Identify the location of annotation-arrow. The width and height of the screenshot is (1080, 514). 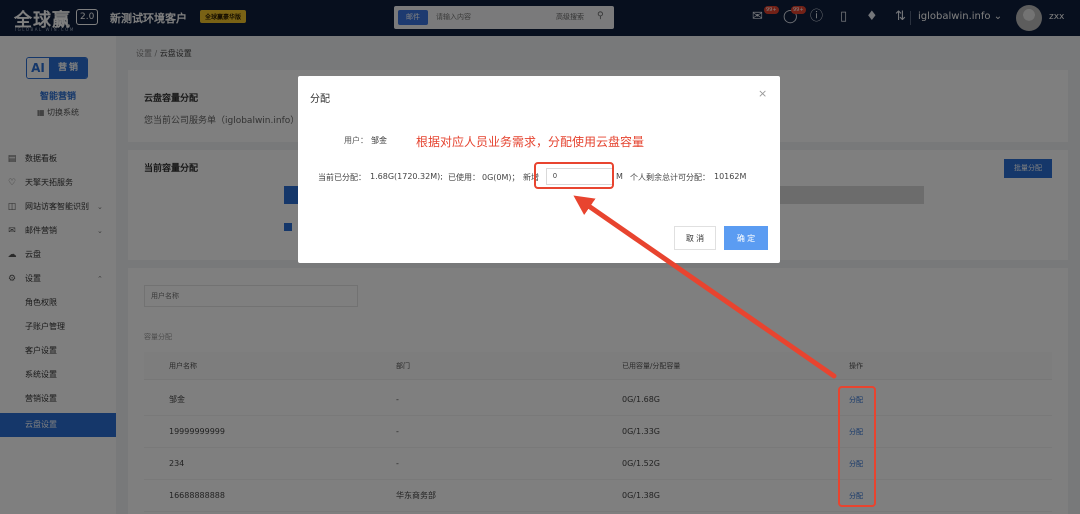
(705, 287).